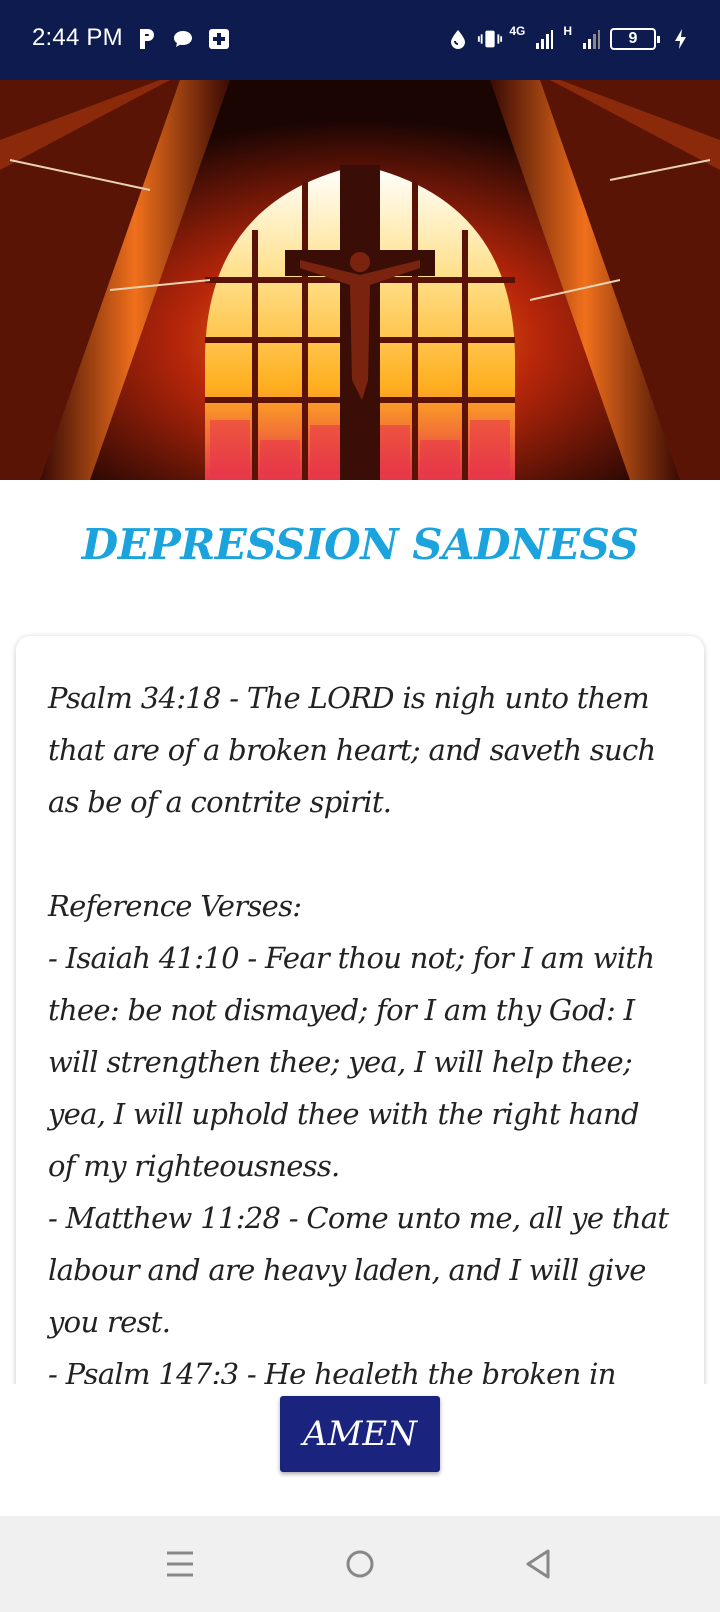  Describe the element at coordinates (591, 39) in the screenshot. I see `signal-weak-icon` at that location.